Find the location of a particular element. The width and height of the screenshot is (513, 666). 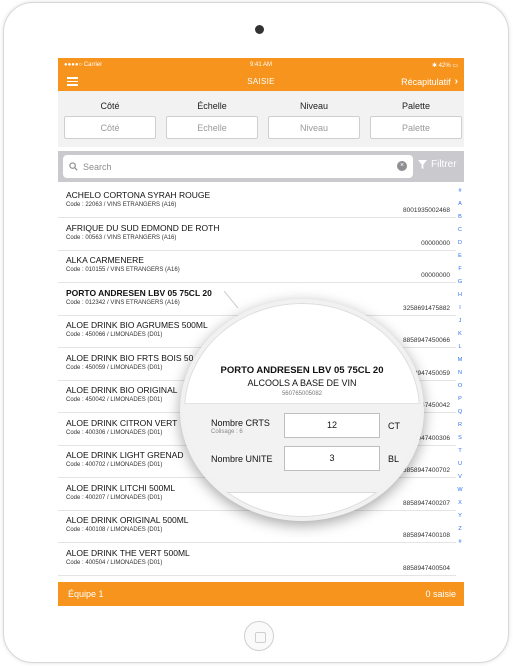

index-letter: M is located at coordinates (460, 363).